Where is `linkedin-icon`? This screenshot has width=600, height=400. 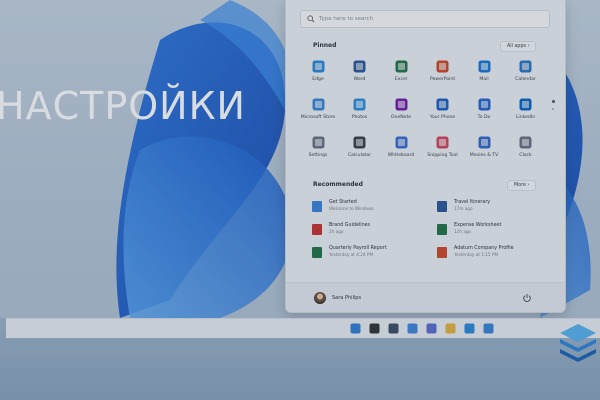
linkedin-icon is located at coordinates (525, 104).